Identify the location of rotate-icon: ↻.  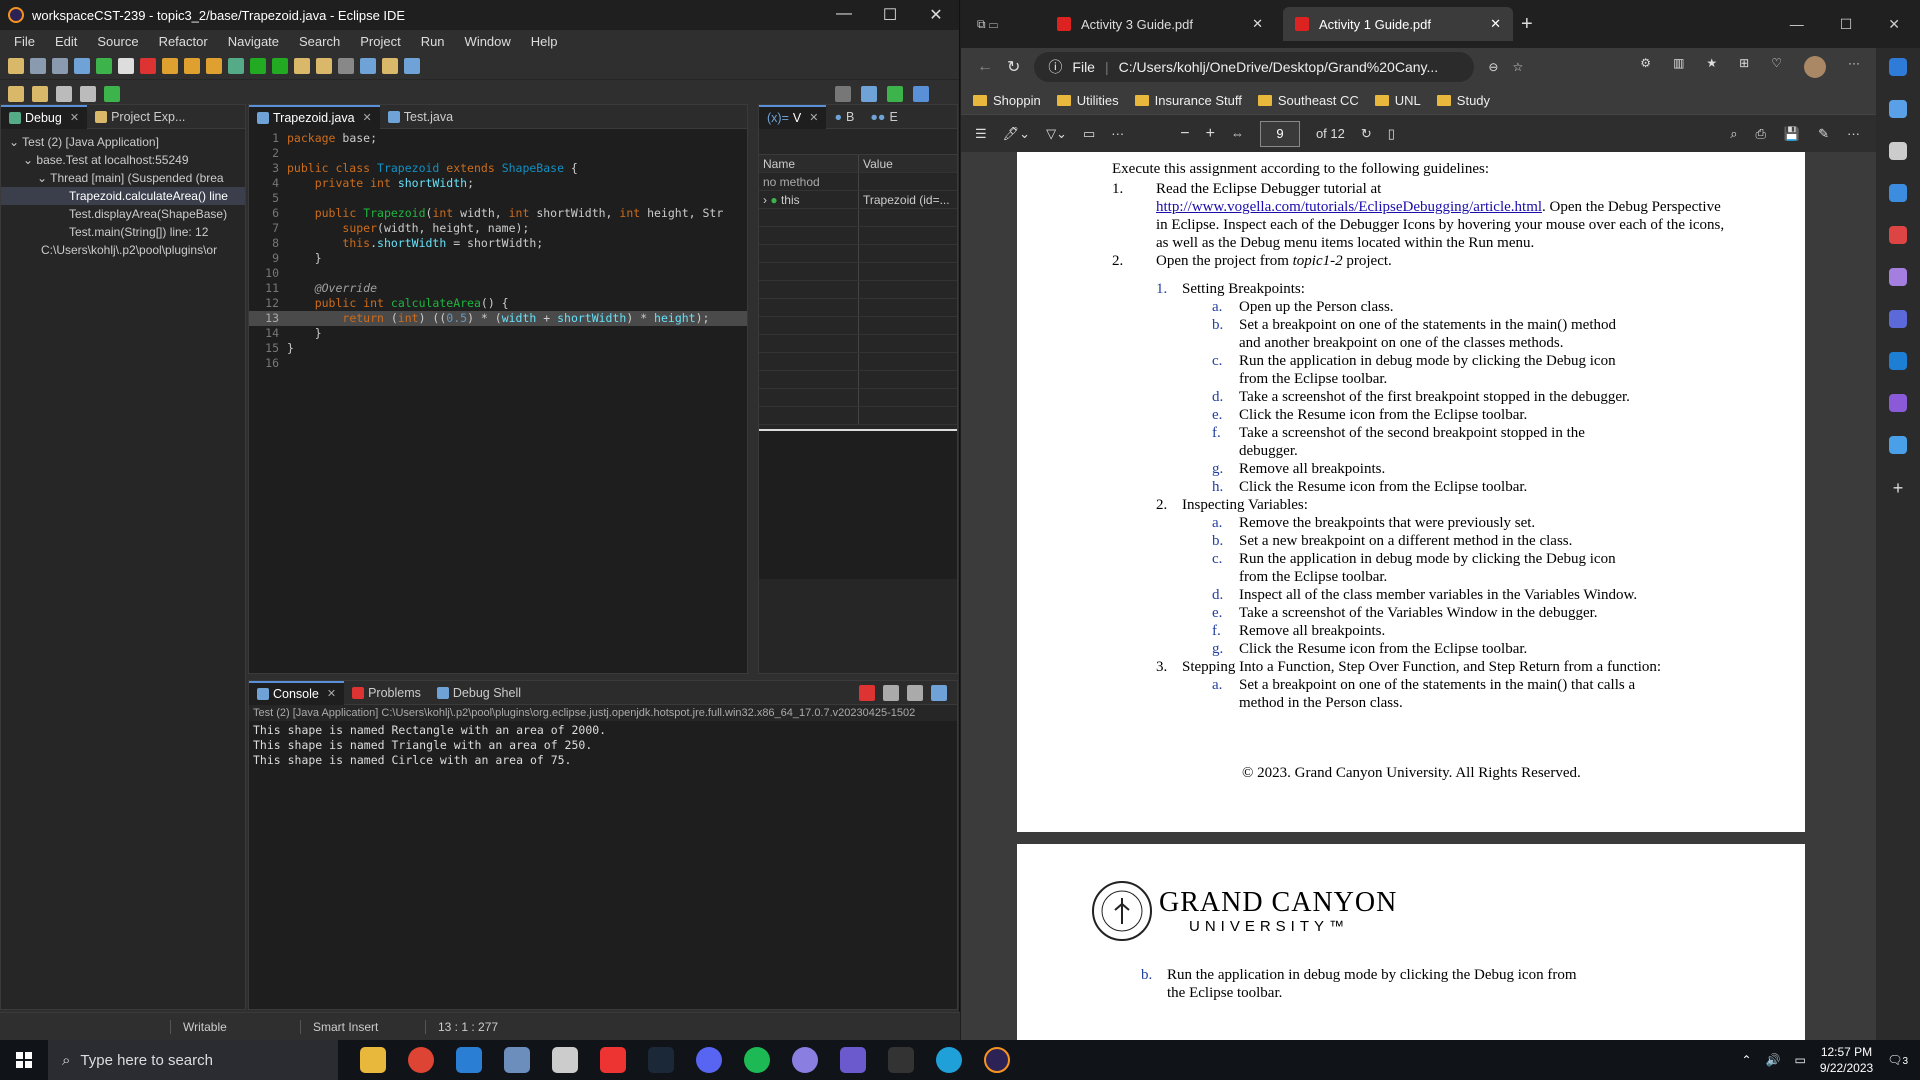
(1366, 134).